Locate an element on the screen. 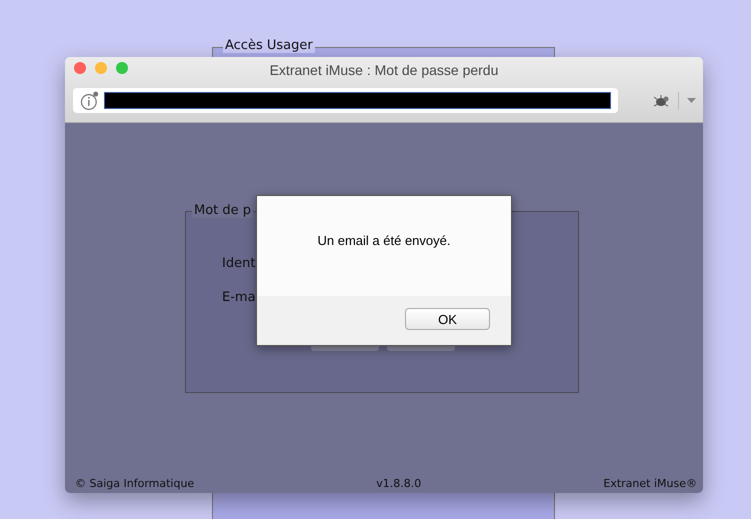  ok-button: OK is located at coordinates (447, 319).